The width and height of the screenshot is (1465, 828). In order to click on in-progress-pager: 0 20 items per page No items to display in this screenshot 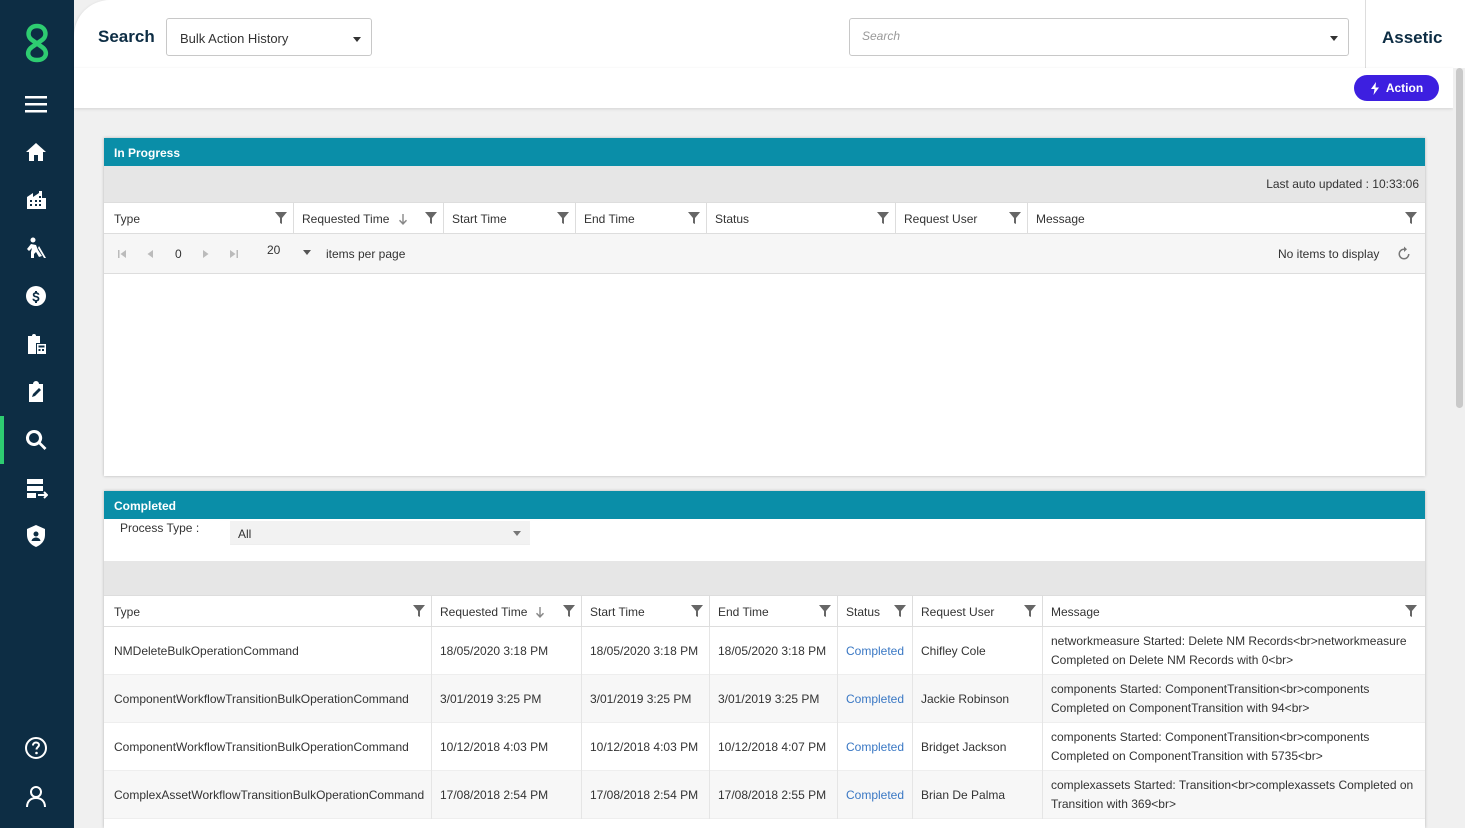, I will do `click(764, 254)`.